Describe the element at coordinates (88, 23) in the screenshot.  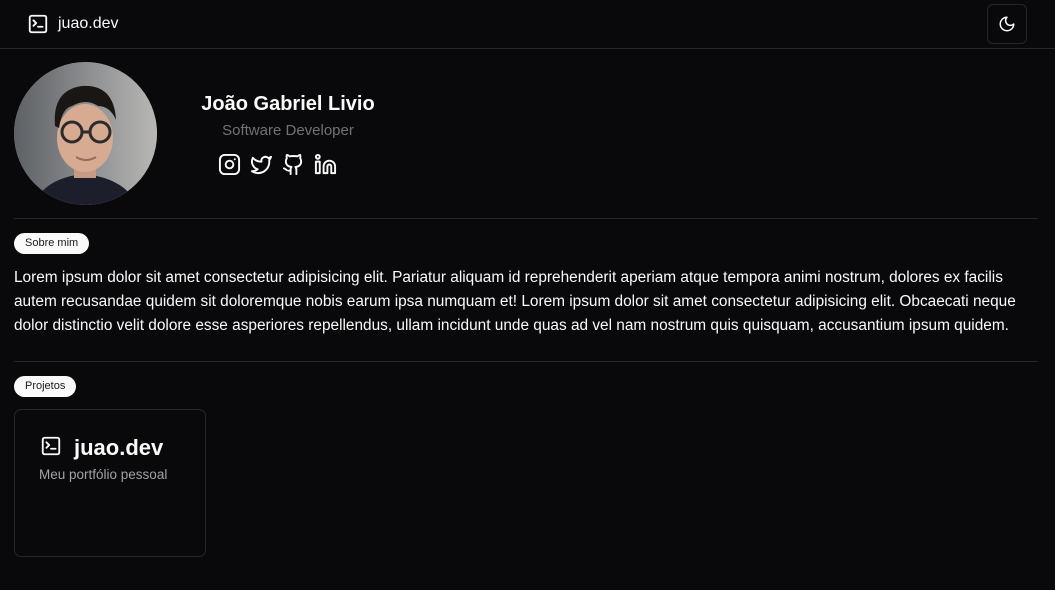
I see `brand-name: juao.dev` at that location.